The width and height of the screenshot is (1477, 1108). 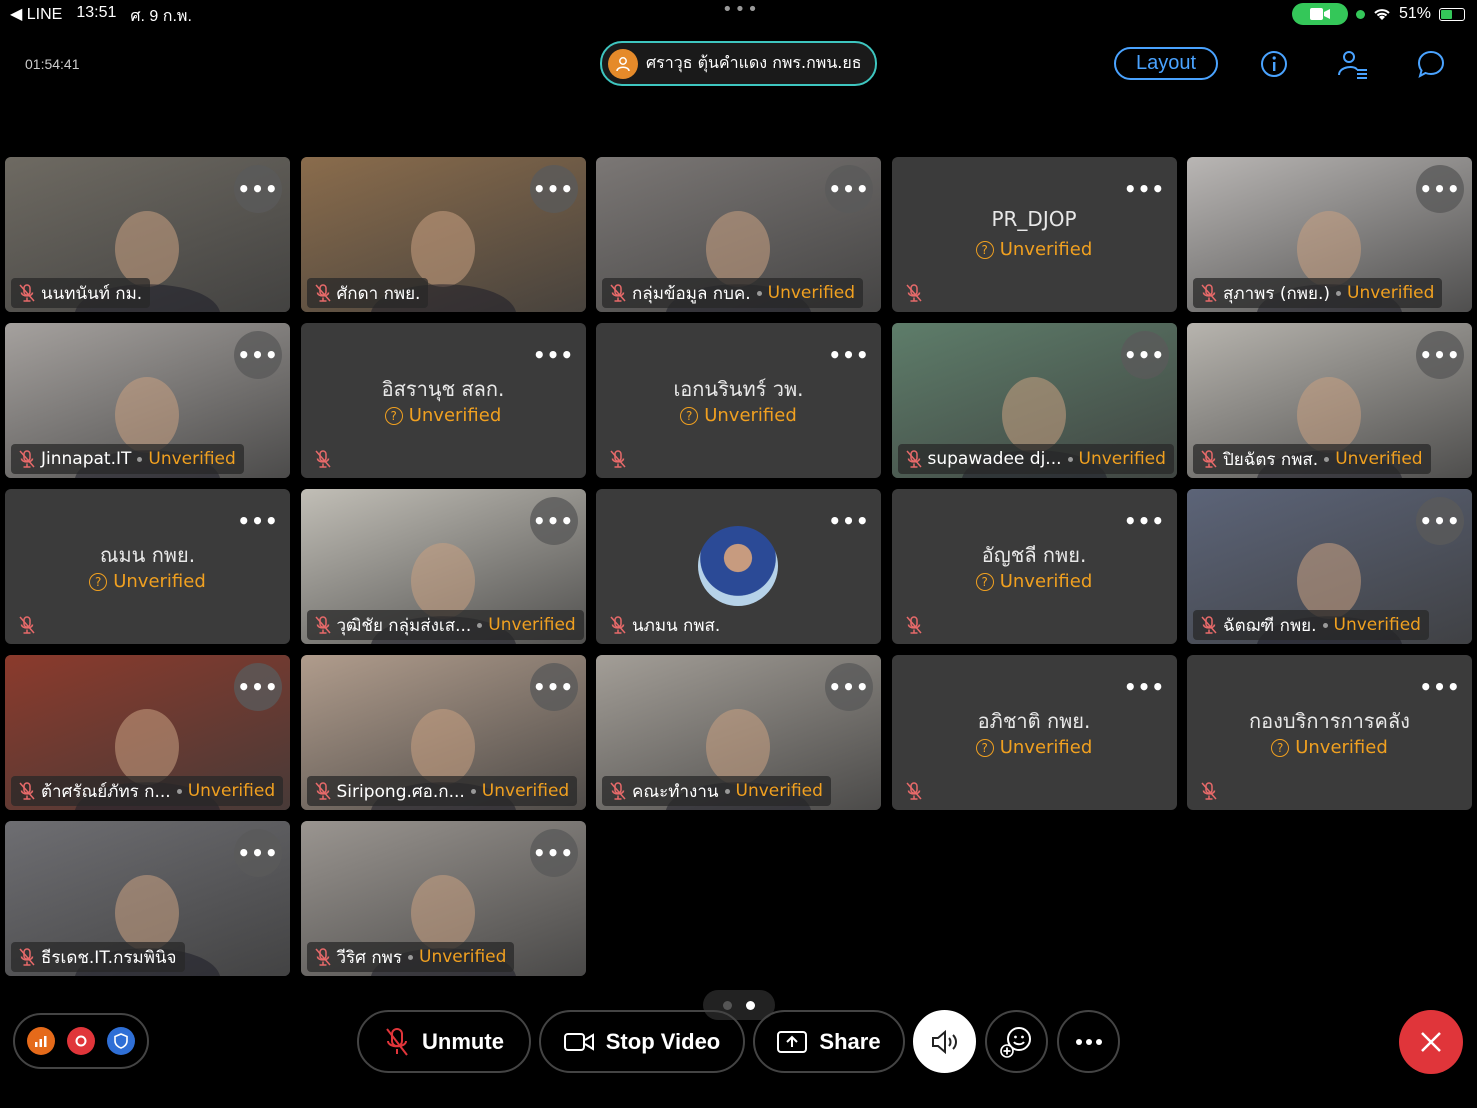 I want to click on wifi-icon, so click(x=1382, y=14).